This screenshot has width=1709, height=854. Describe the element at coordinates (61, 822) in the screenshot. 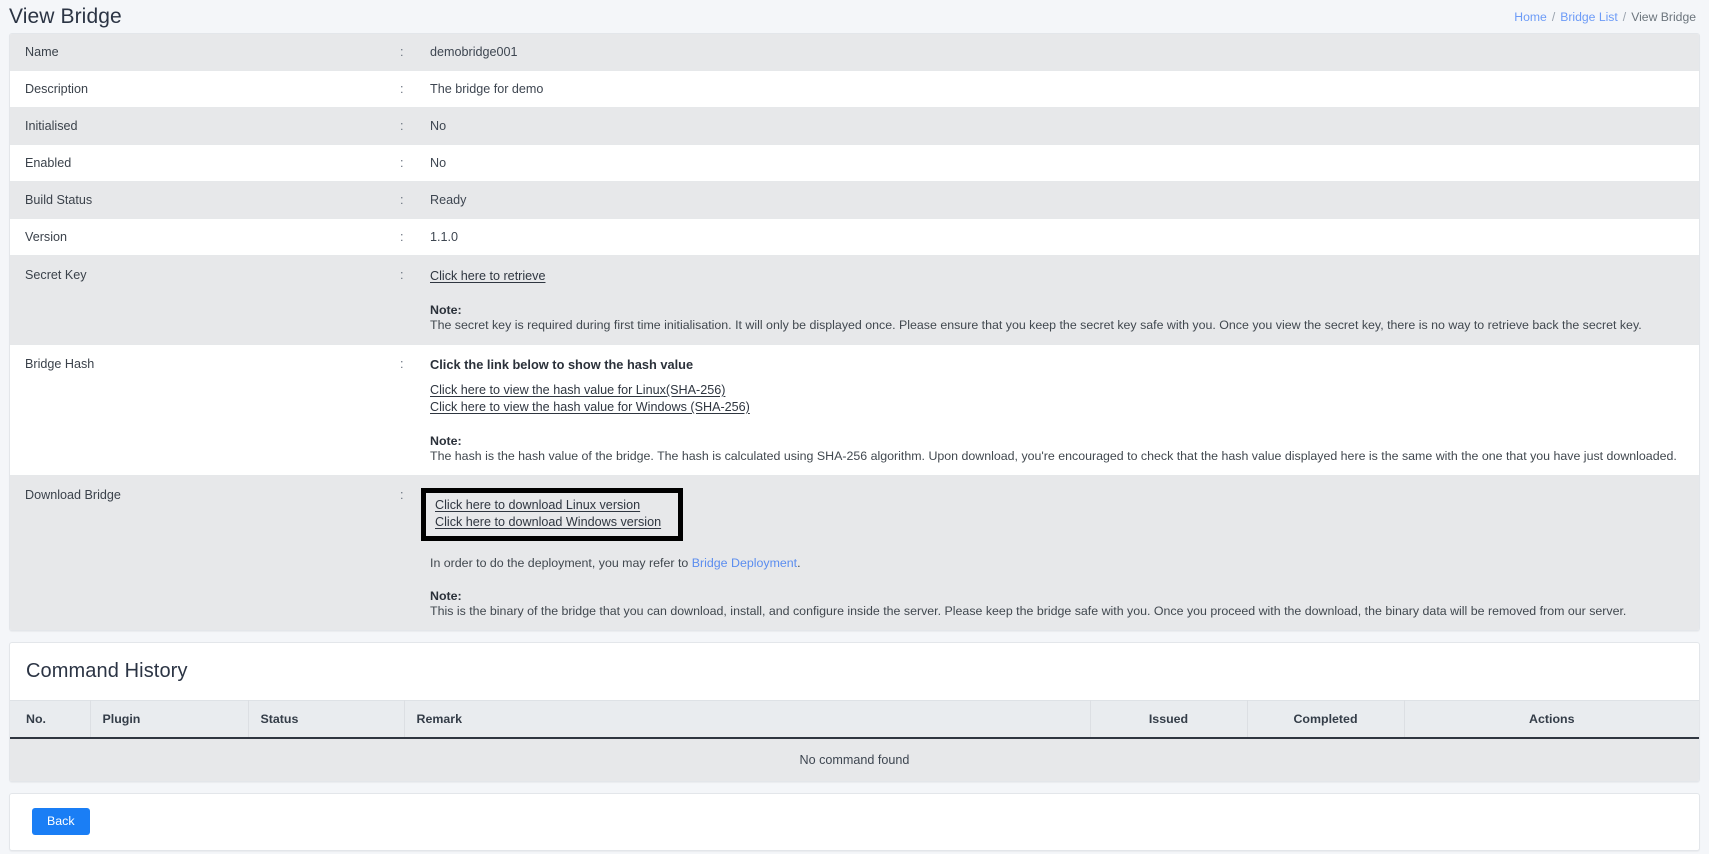

I see `back-button: Back` at that location.